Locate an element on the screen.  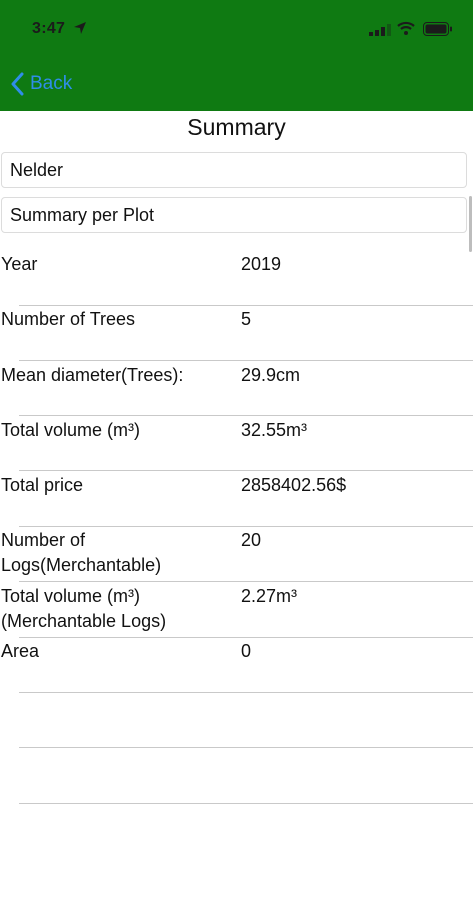
row-label-total-volume: Total volume (m³) is located at coordinates (71, 430).